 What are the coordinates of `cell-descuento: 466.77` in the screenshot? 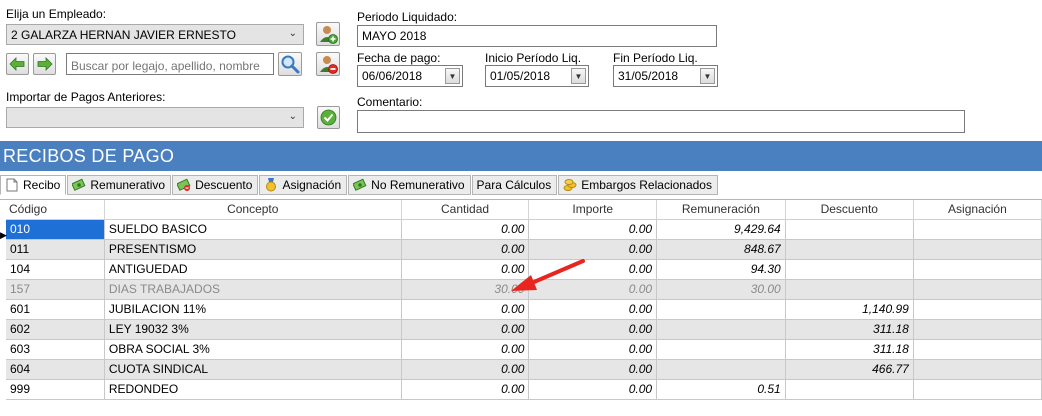 It's located at (849, 369).